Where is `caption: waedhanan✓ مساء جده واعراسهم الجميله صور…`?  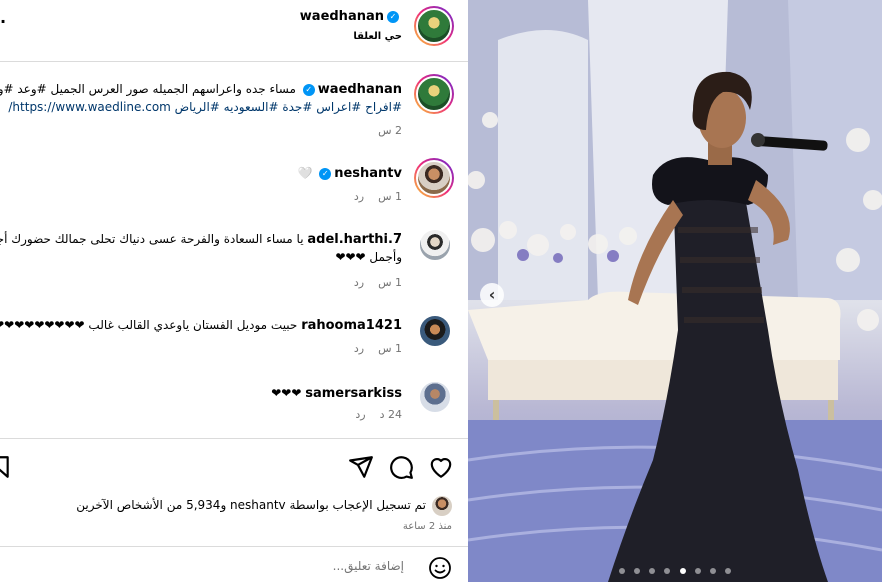
caption: waedhanan✓ مساء جده واعراسهم الجميله صور… is located at coordinates (227, 109).